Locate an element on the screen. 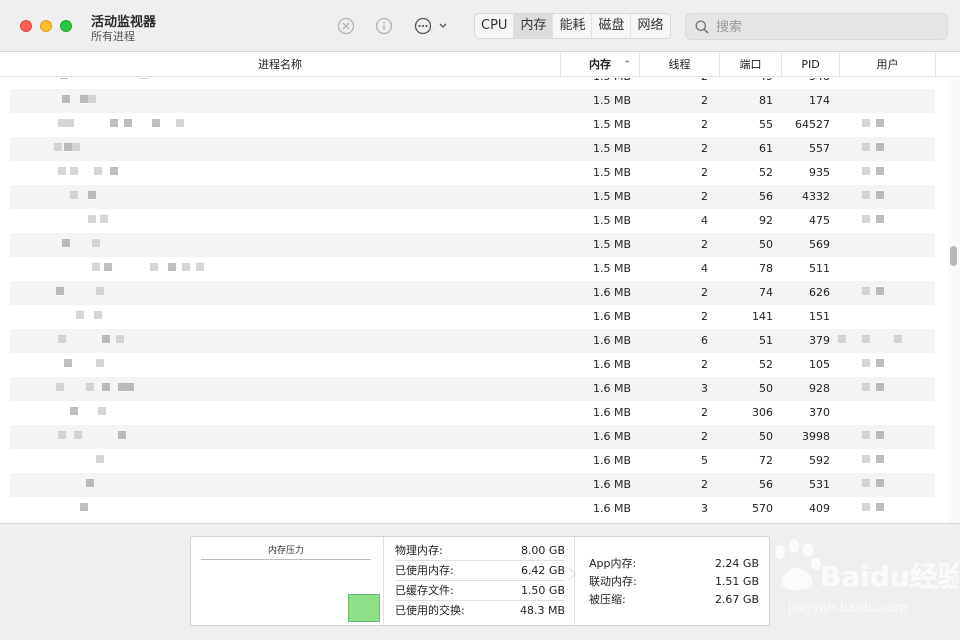 Image resolution: width=960 pixels, height=640 pixels. search-input is located at coordinates (826, 27).